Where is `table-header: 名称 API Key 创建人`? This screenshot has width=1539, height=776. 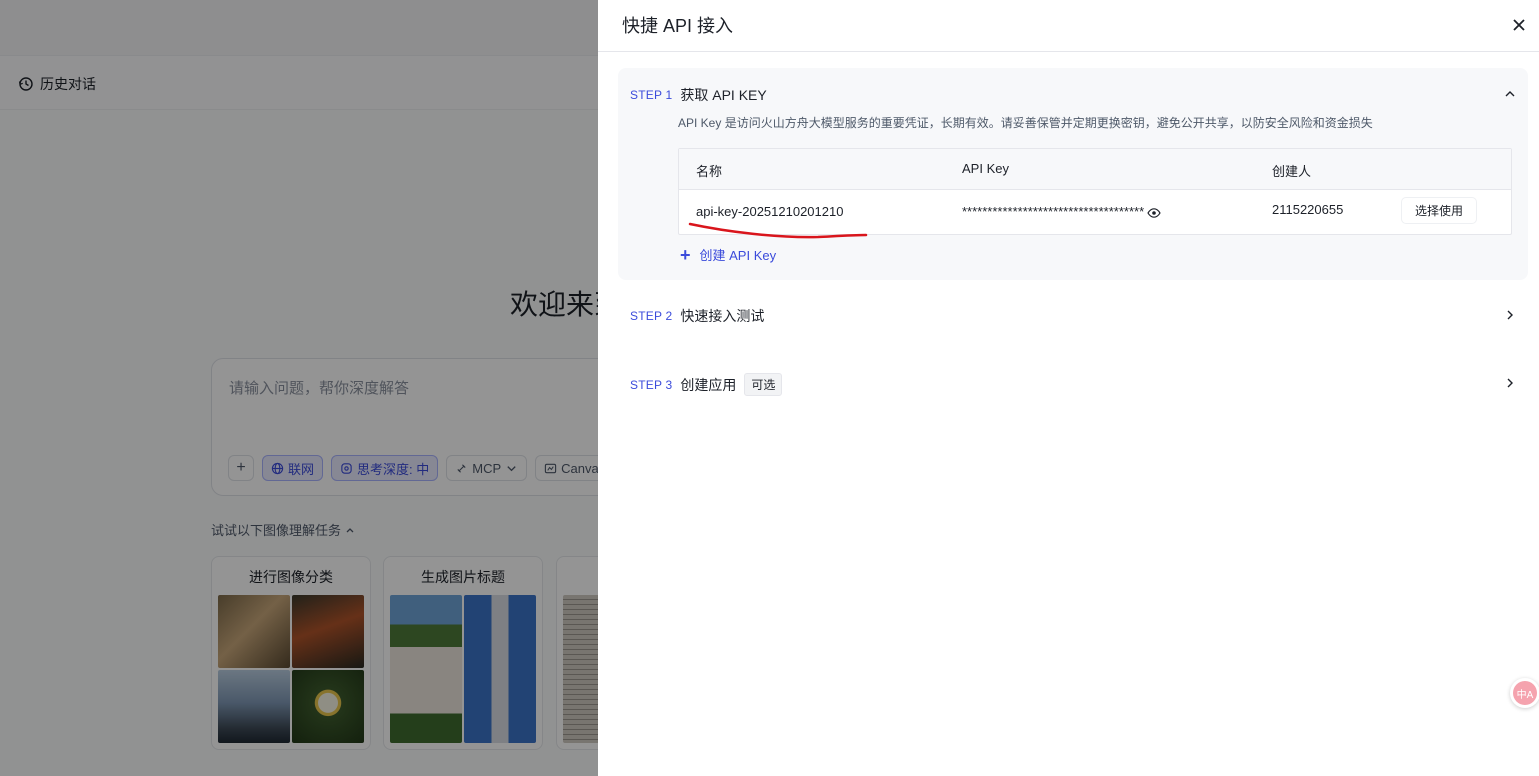
table-header: 名称 API Key 创建人 is located at coordinates (1095, 169).